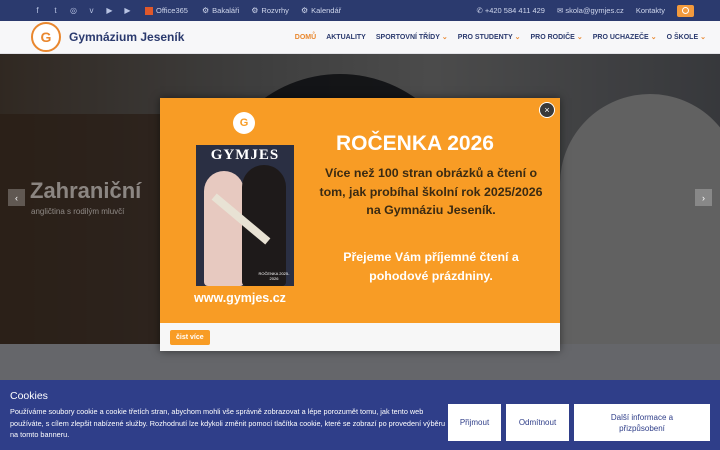  I want to click on nav-item-label: SPORTOVNÍ TŘÍDY, so click(407, 37).